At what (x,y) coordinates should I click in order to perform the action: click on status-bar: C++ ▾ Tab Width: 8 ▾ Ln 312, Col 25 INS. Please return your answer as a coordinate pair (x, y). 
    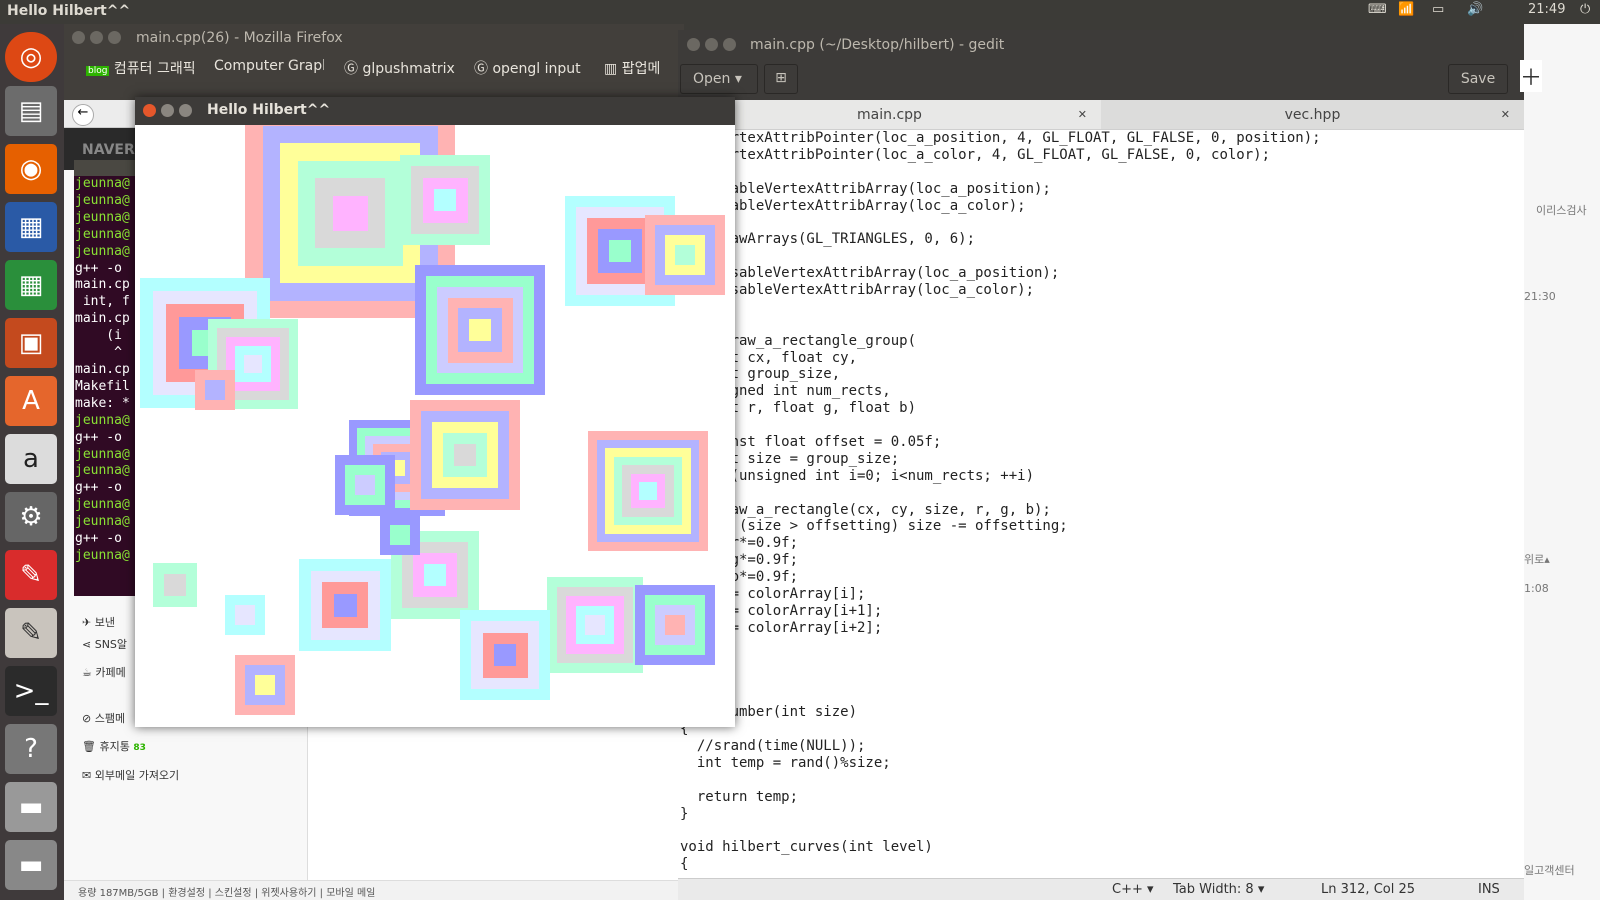
    Looking at the image, I should click on (1101, 889).